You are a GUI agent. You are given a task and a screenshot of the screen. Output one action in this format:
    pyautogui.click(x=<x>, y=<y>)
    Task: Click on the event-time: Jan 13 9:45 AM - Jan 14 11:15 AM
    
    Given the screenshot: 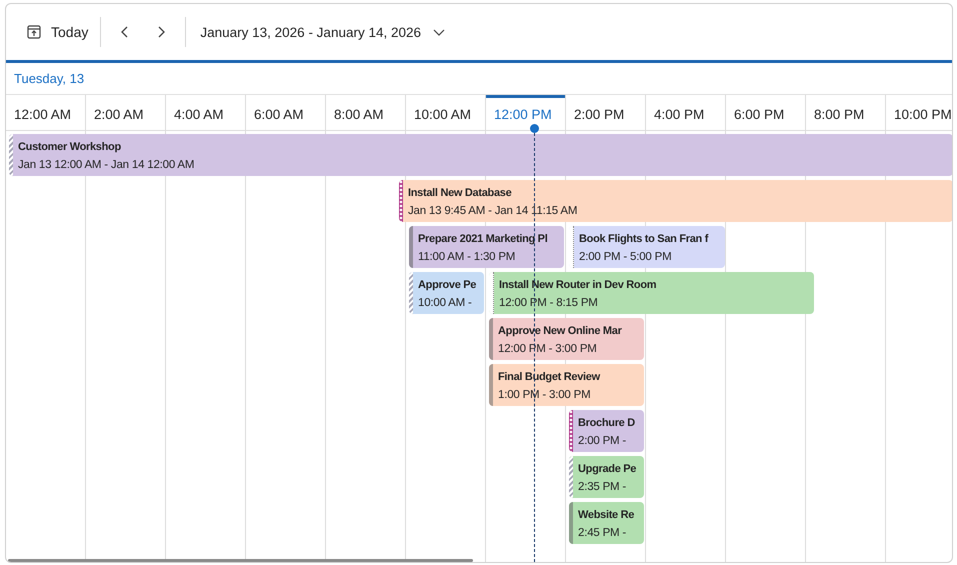 What is the action you would take?
    pyautogui.click(x=493, y=211)
    